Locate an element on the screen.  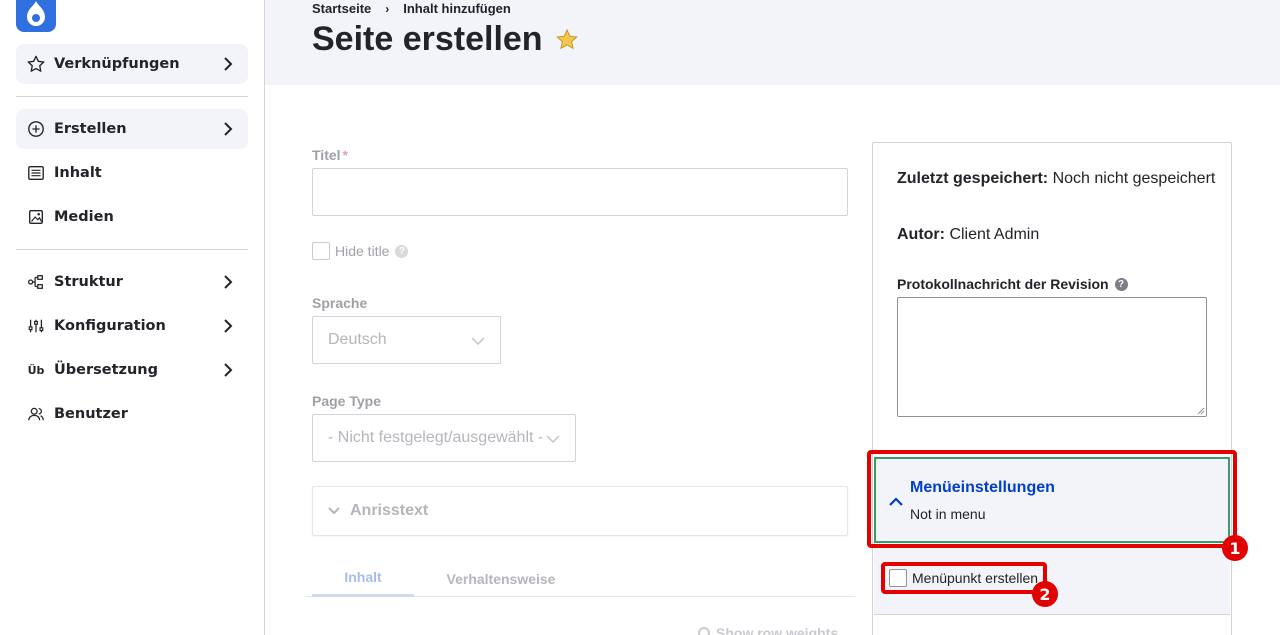
sidebar-item-label: Inhalt is located at coordinates (78, 173).